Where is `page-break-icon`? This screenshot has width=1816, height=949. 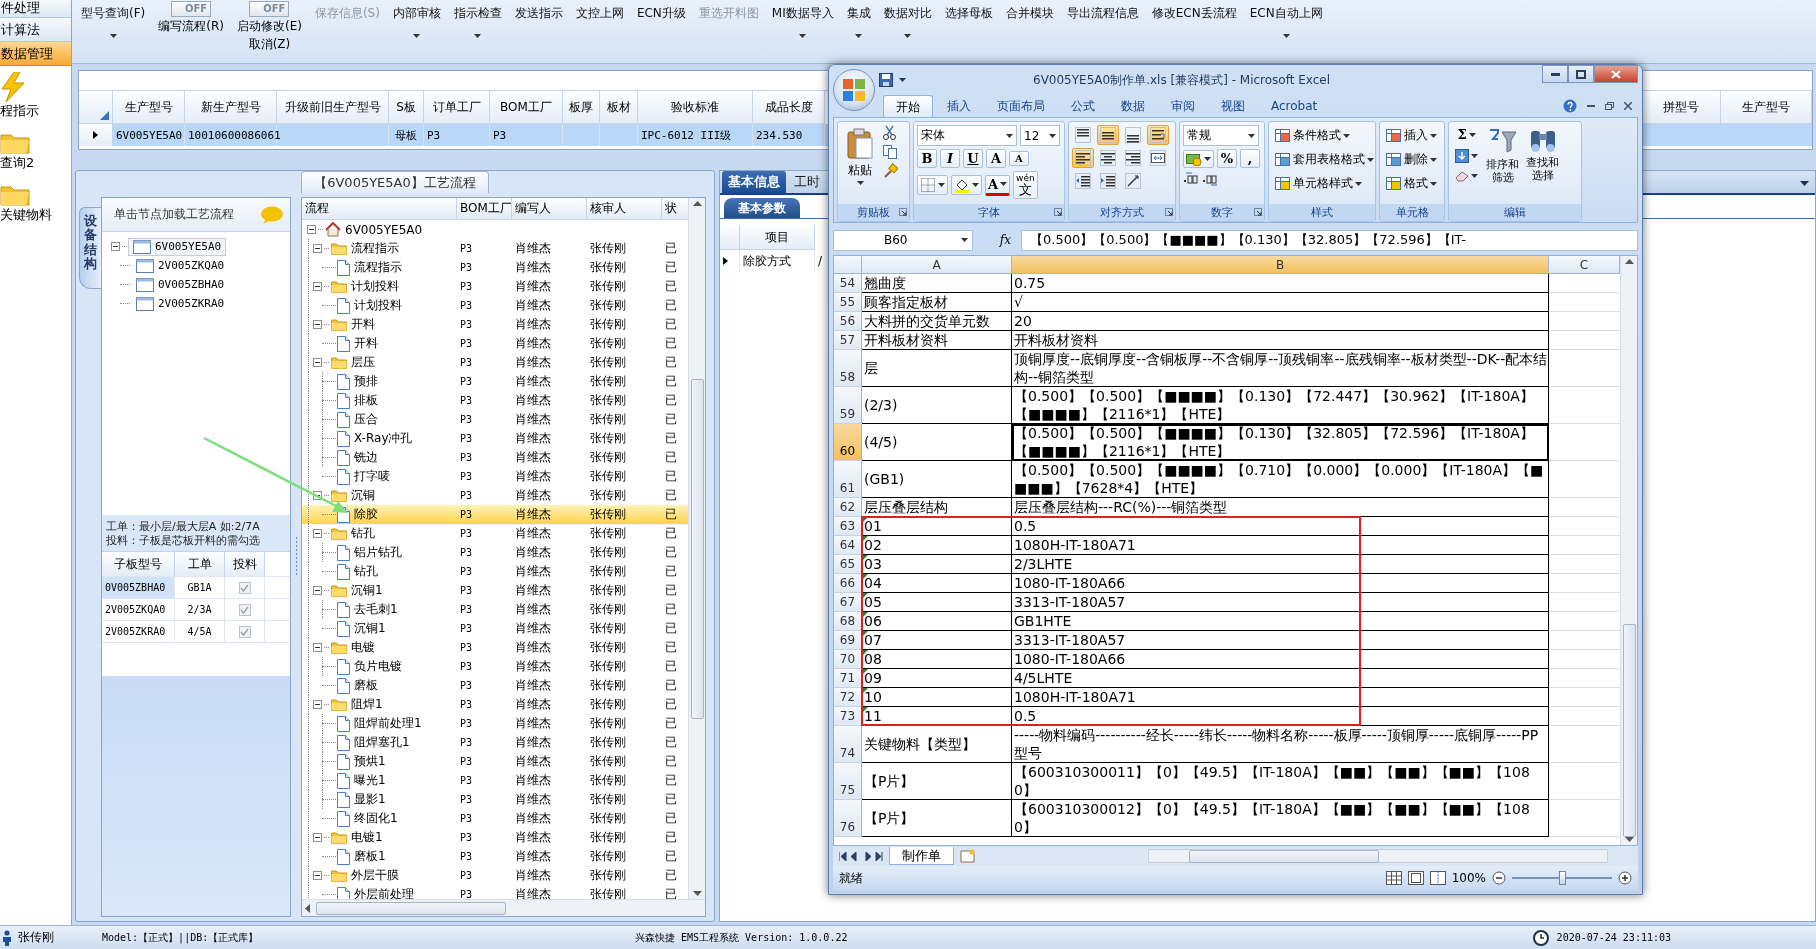 page-break-icon is located at coordinates (1437, 878).